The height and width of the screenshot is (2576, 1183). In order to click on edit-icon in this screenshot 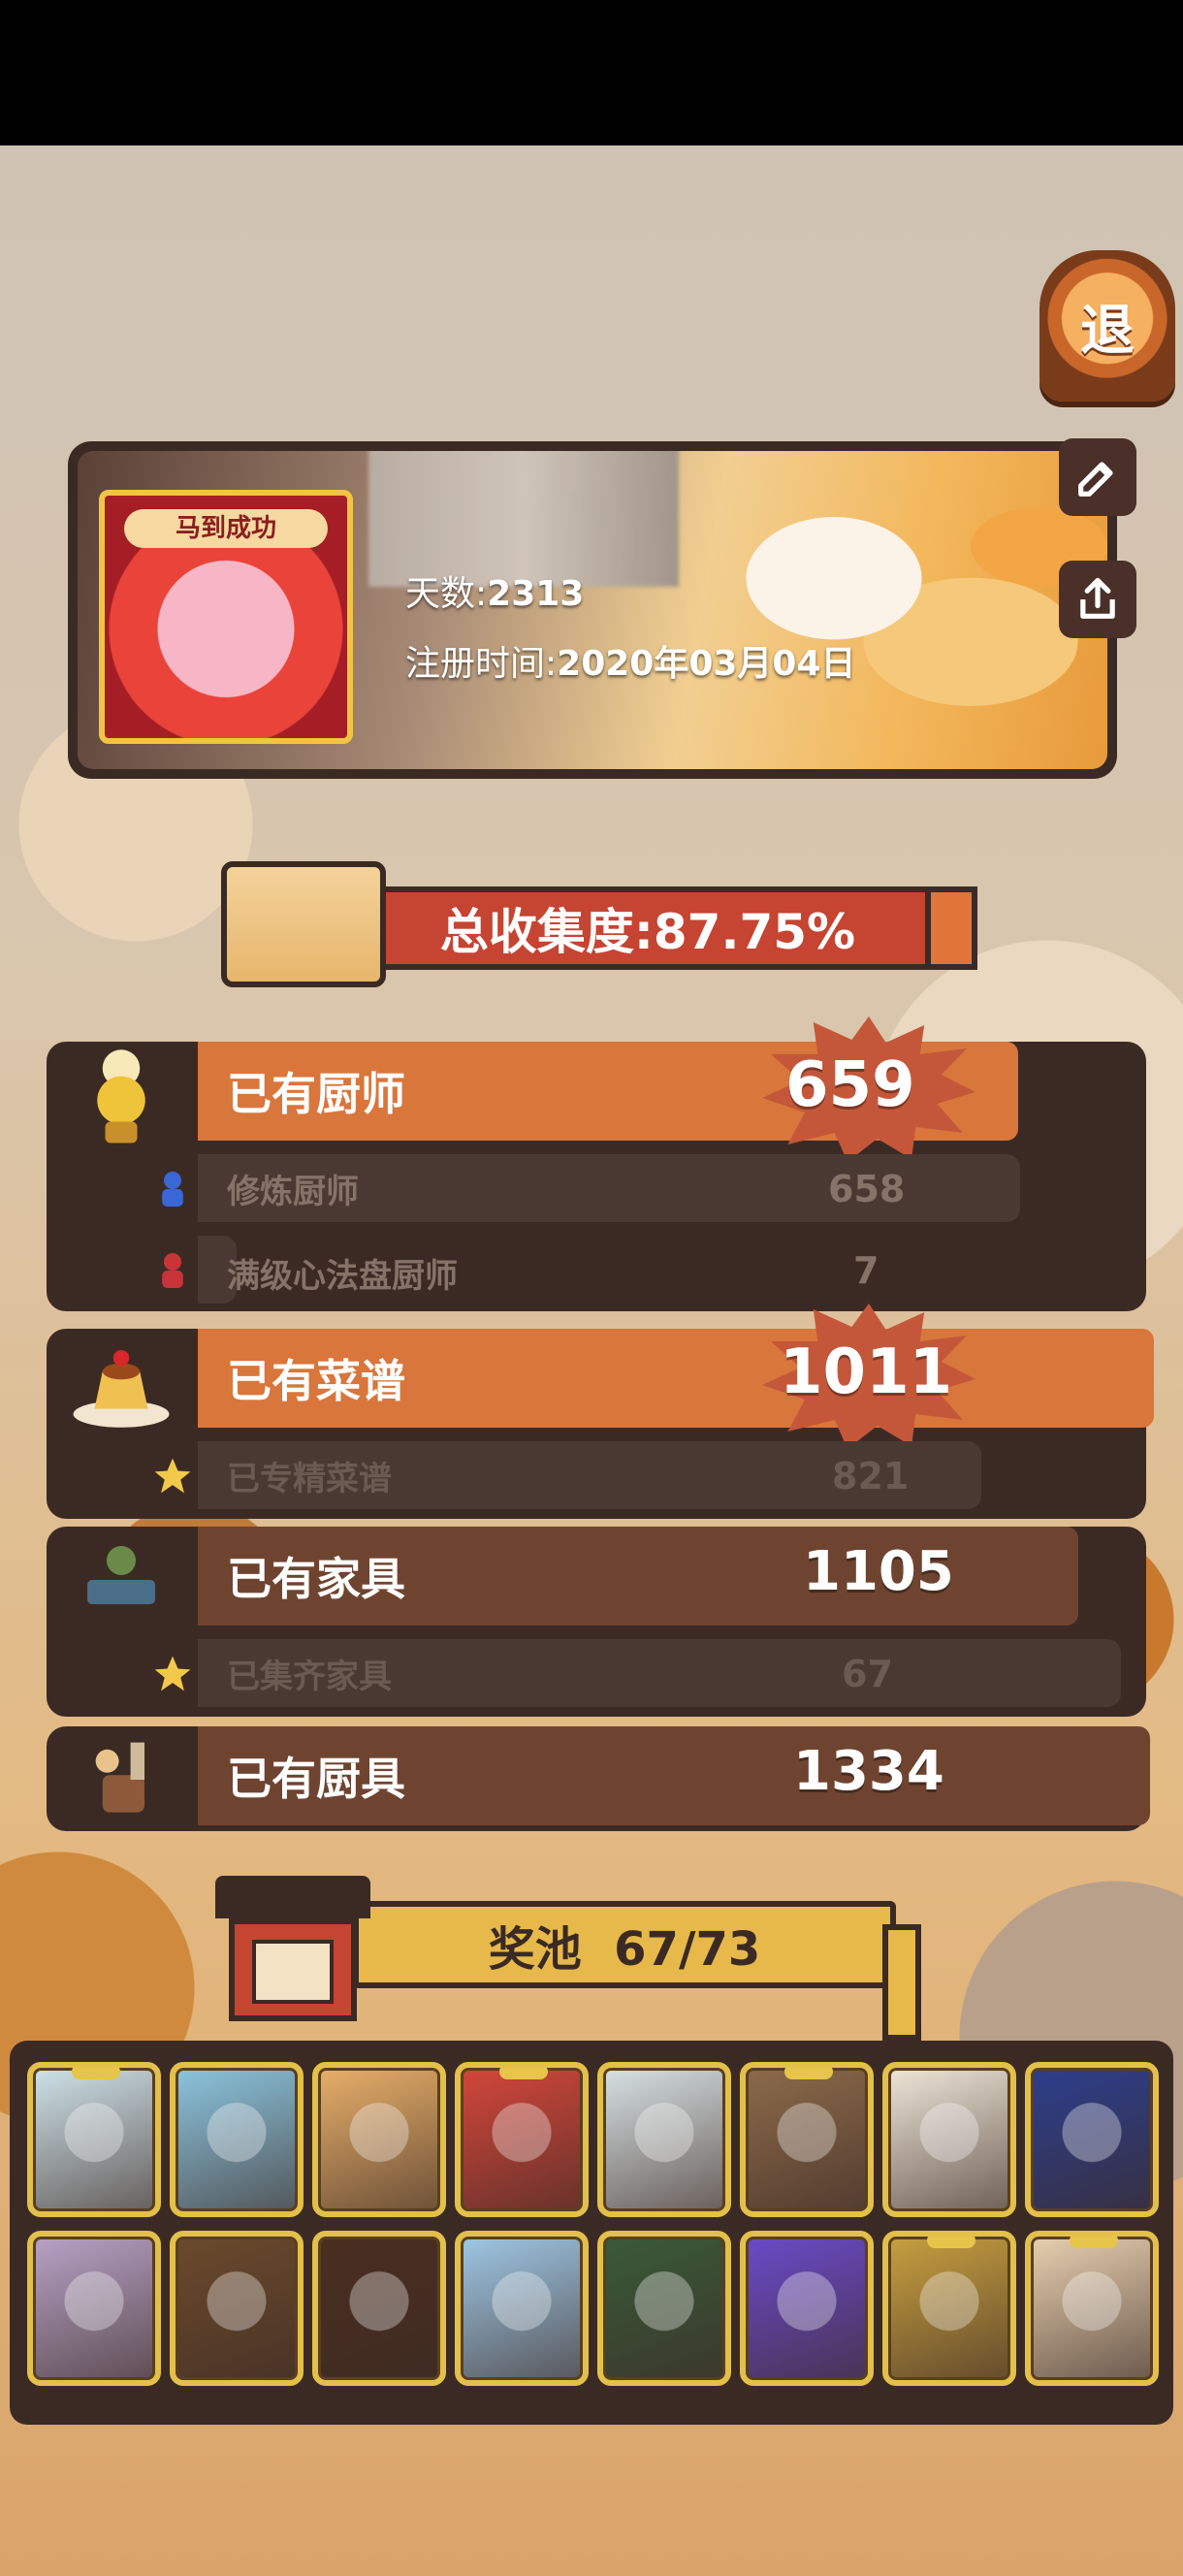, I will do `click(1095, 479)`.